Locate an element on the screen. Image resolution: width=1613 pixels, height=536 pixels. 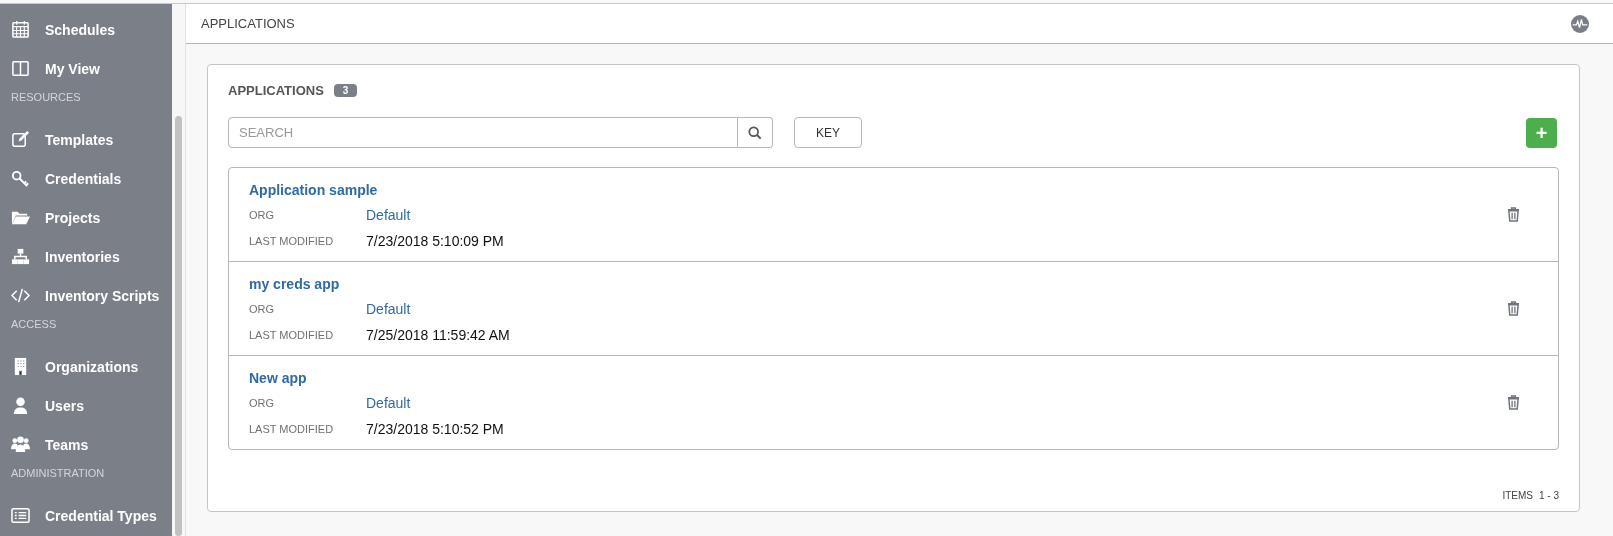
scrollbar-thumb is located at coordinates (178, 326).